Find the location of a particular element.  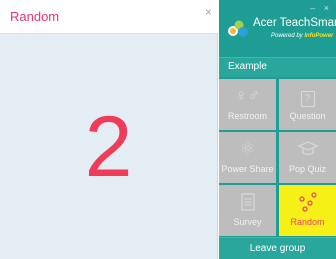

graduation-cap-icon is located at coordinates (307, 149).